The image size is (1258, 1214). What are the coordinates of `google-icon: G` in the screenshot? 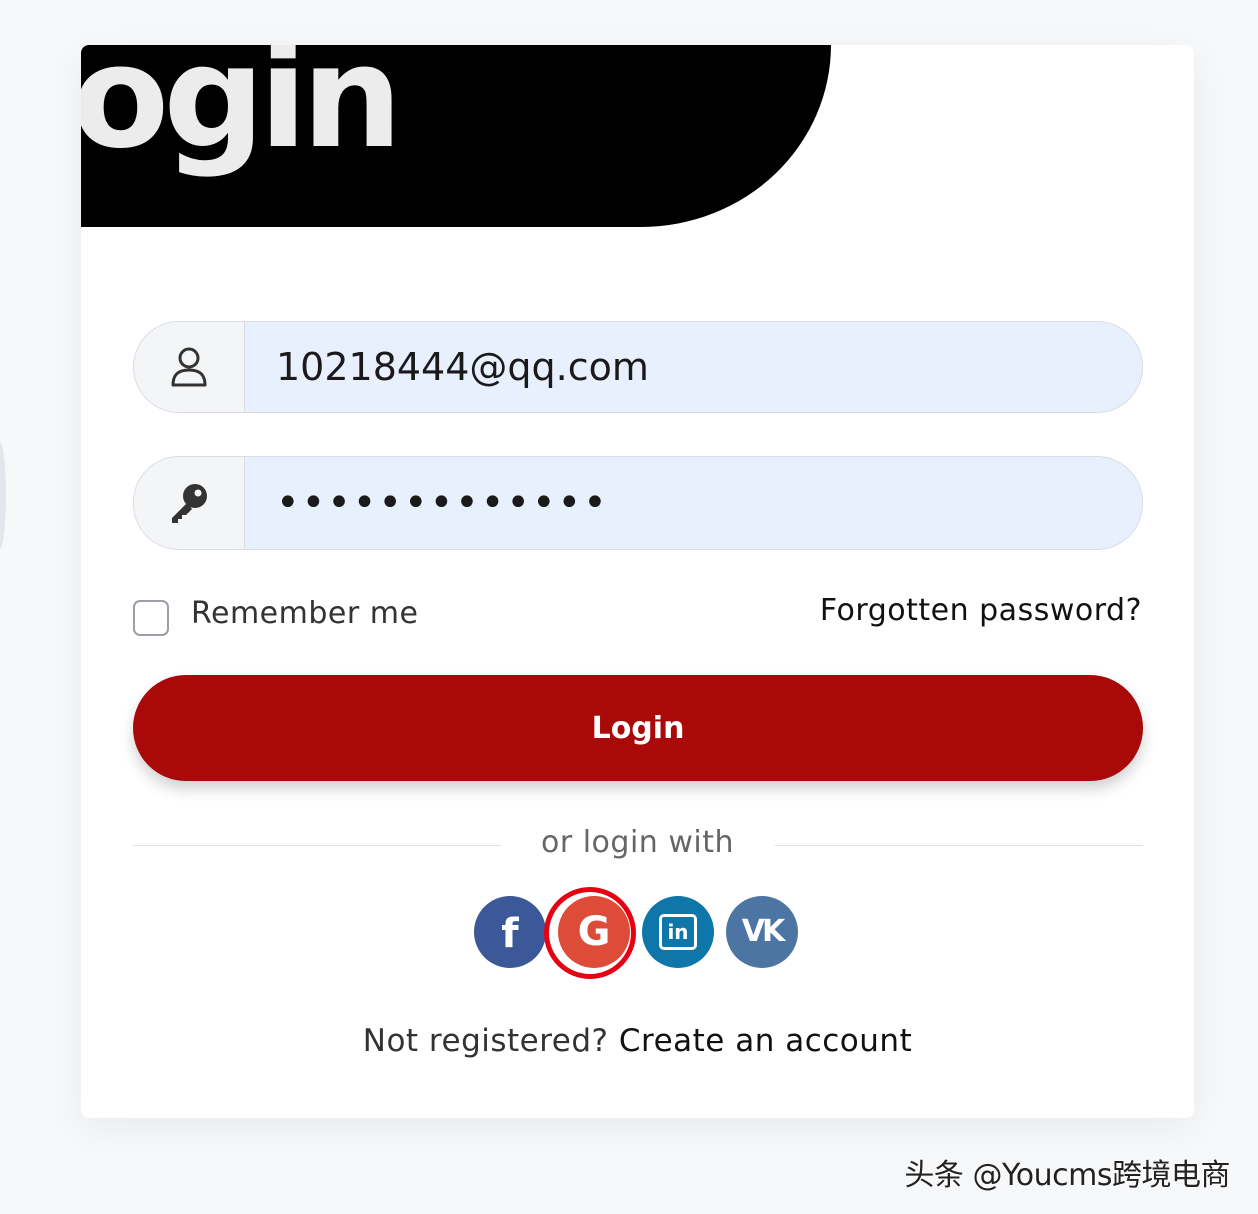 It's located at (594, 932).